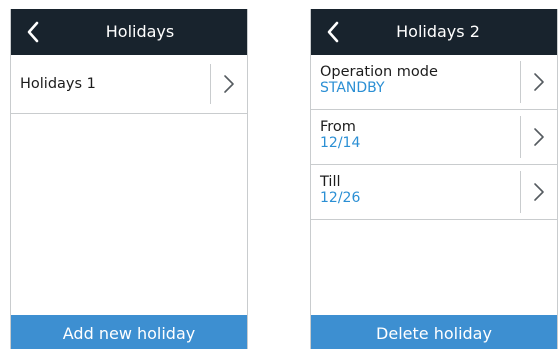 This screenshot has width=558, height=349. I want to click on header-bar: Holidays 2, so click(434, 32).